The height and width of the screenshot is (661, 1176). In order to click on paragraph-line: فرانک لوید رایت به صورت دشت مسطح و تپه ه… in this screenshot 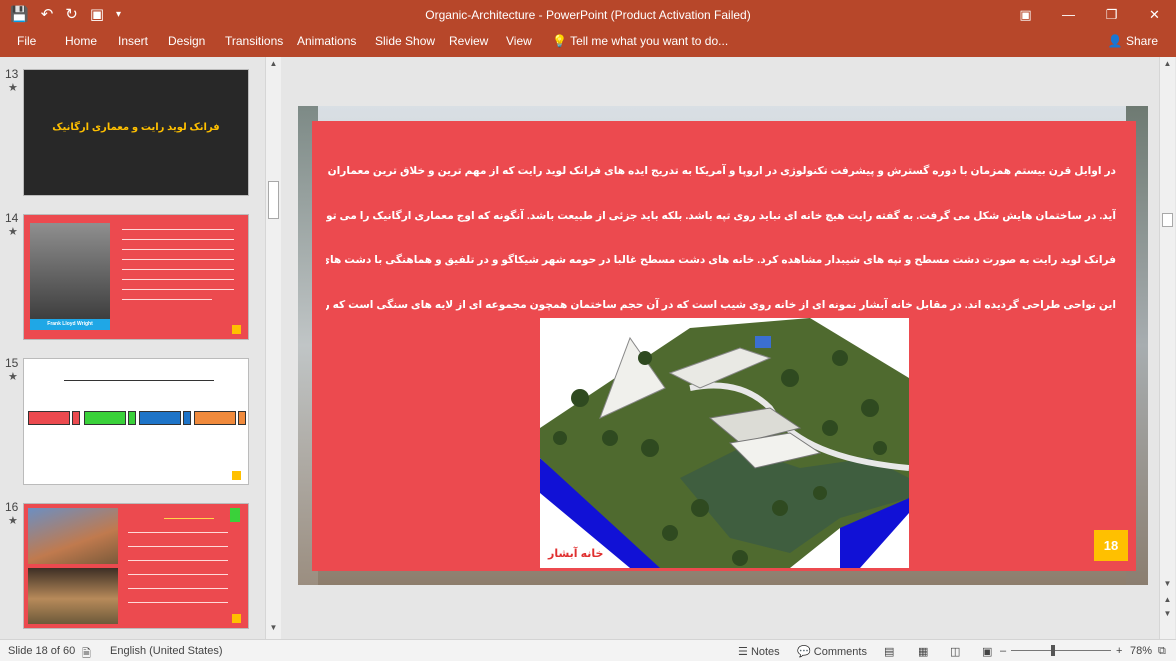, I will do `click(721, 260)`.